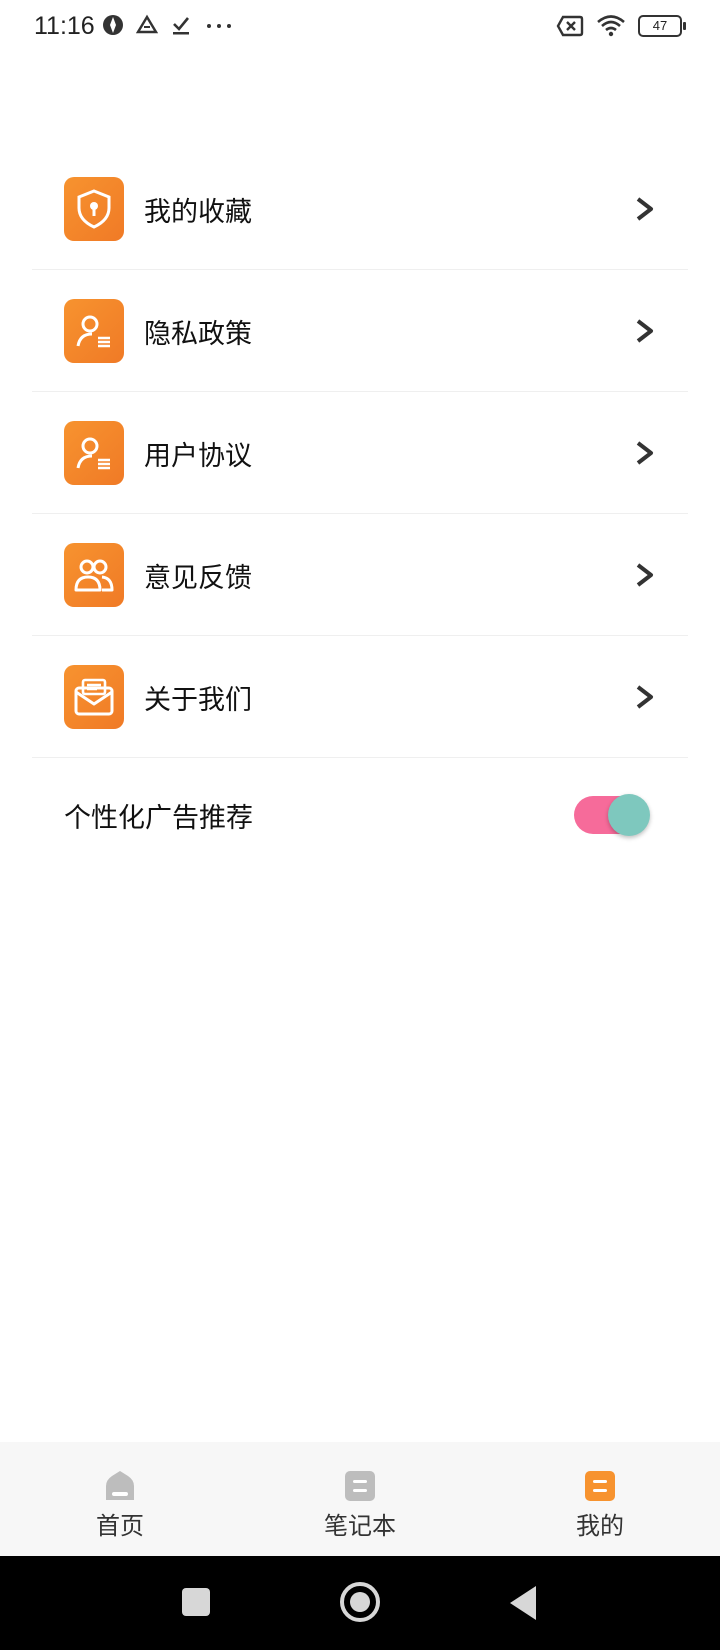  What do you see at coordinates (360, 697) in the screenshot?
I see `menu-item-about-us: 关于我们` at bounding box center [360, 697].